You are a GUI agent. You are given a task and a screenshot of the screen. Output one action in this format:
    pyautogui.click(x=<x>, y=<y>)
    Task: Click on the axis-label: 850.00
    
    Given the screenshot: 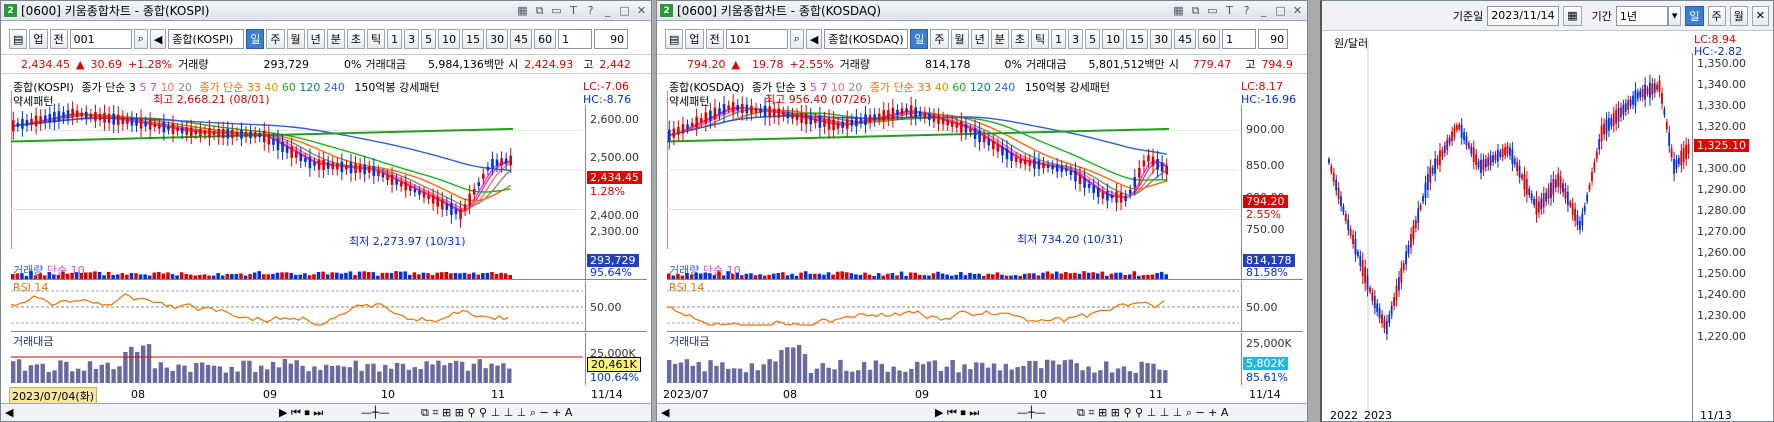 What is the action you would take?
    pyautogui.click(x=1265, y=165)
    